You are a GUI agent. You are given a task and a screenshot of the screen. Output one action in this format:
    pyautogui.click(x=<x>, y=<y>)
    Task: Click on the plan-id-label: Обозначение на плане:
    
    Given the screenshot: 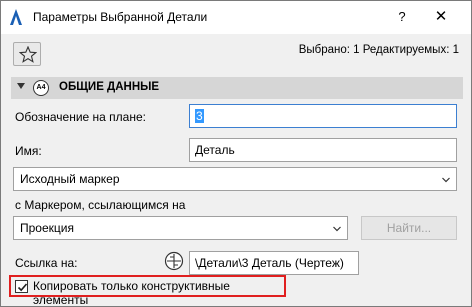 What is the action you would take?
    pyautogui.click(x=80, y=117)
    